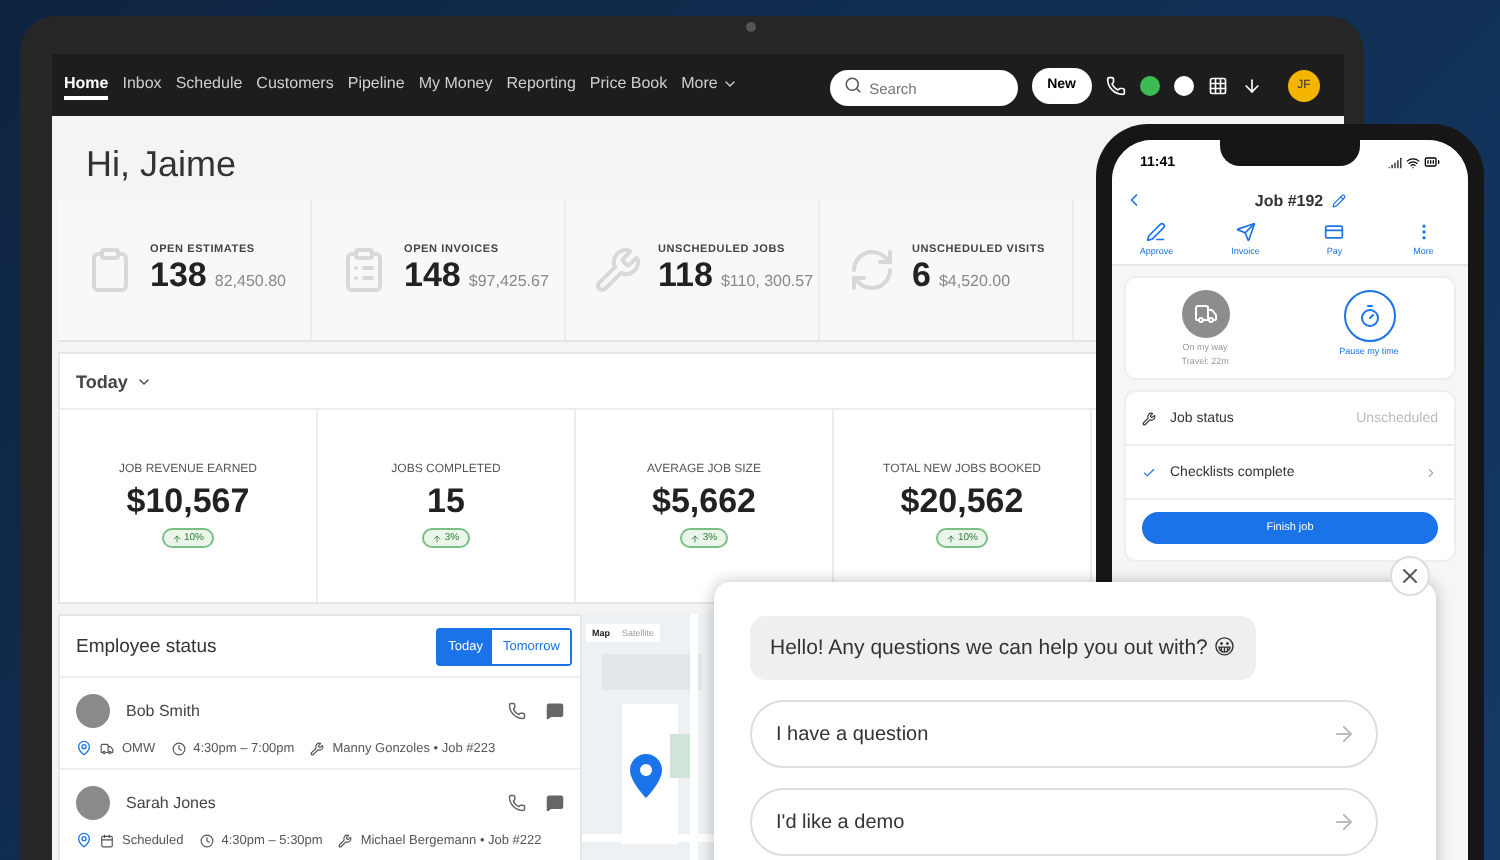 This screenshot has width=1500, height=860. Describe the element at coordinates (376, 85) in the screenshot. I see `nav-tab: Pipeline` at that location.